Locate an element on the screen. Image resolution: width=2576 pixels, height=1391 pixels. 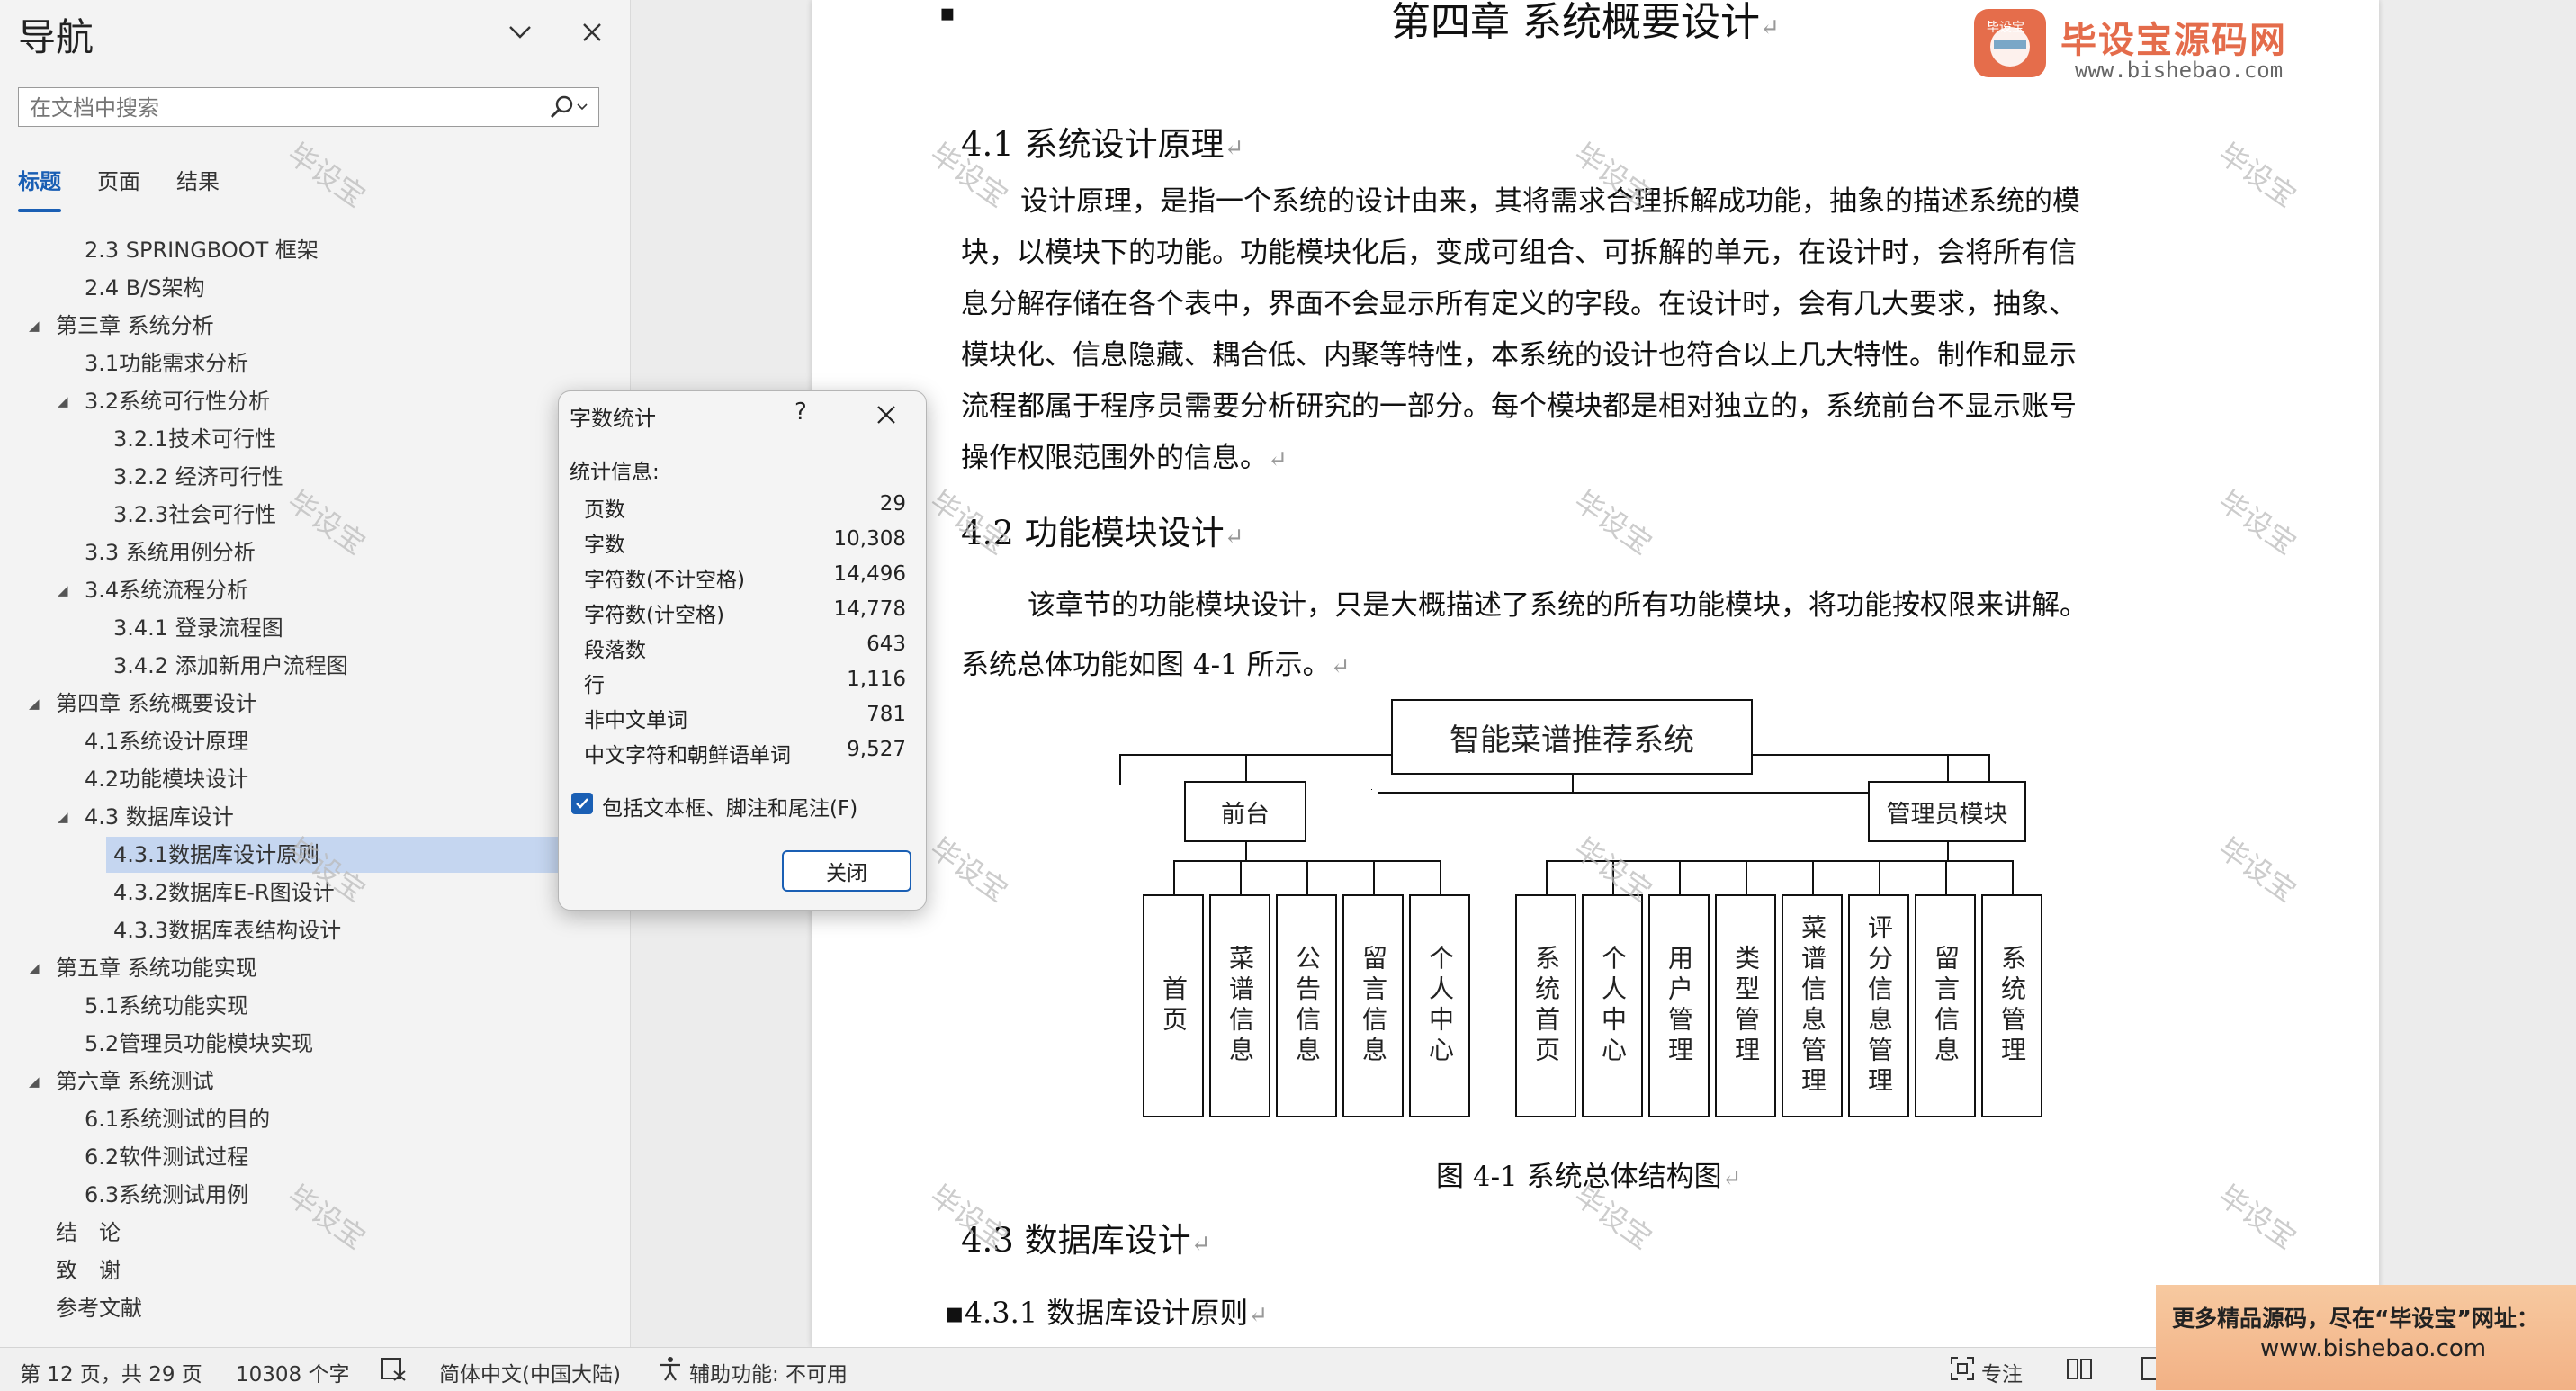
include-textboxes-checkbox is located at coordinates (582, 804).